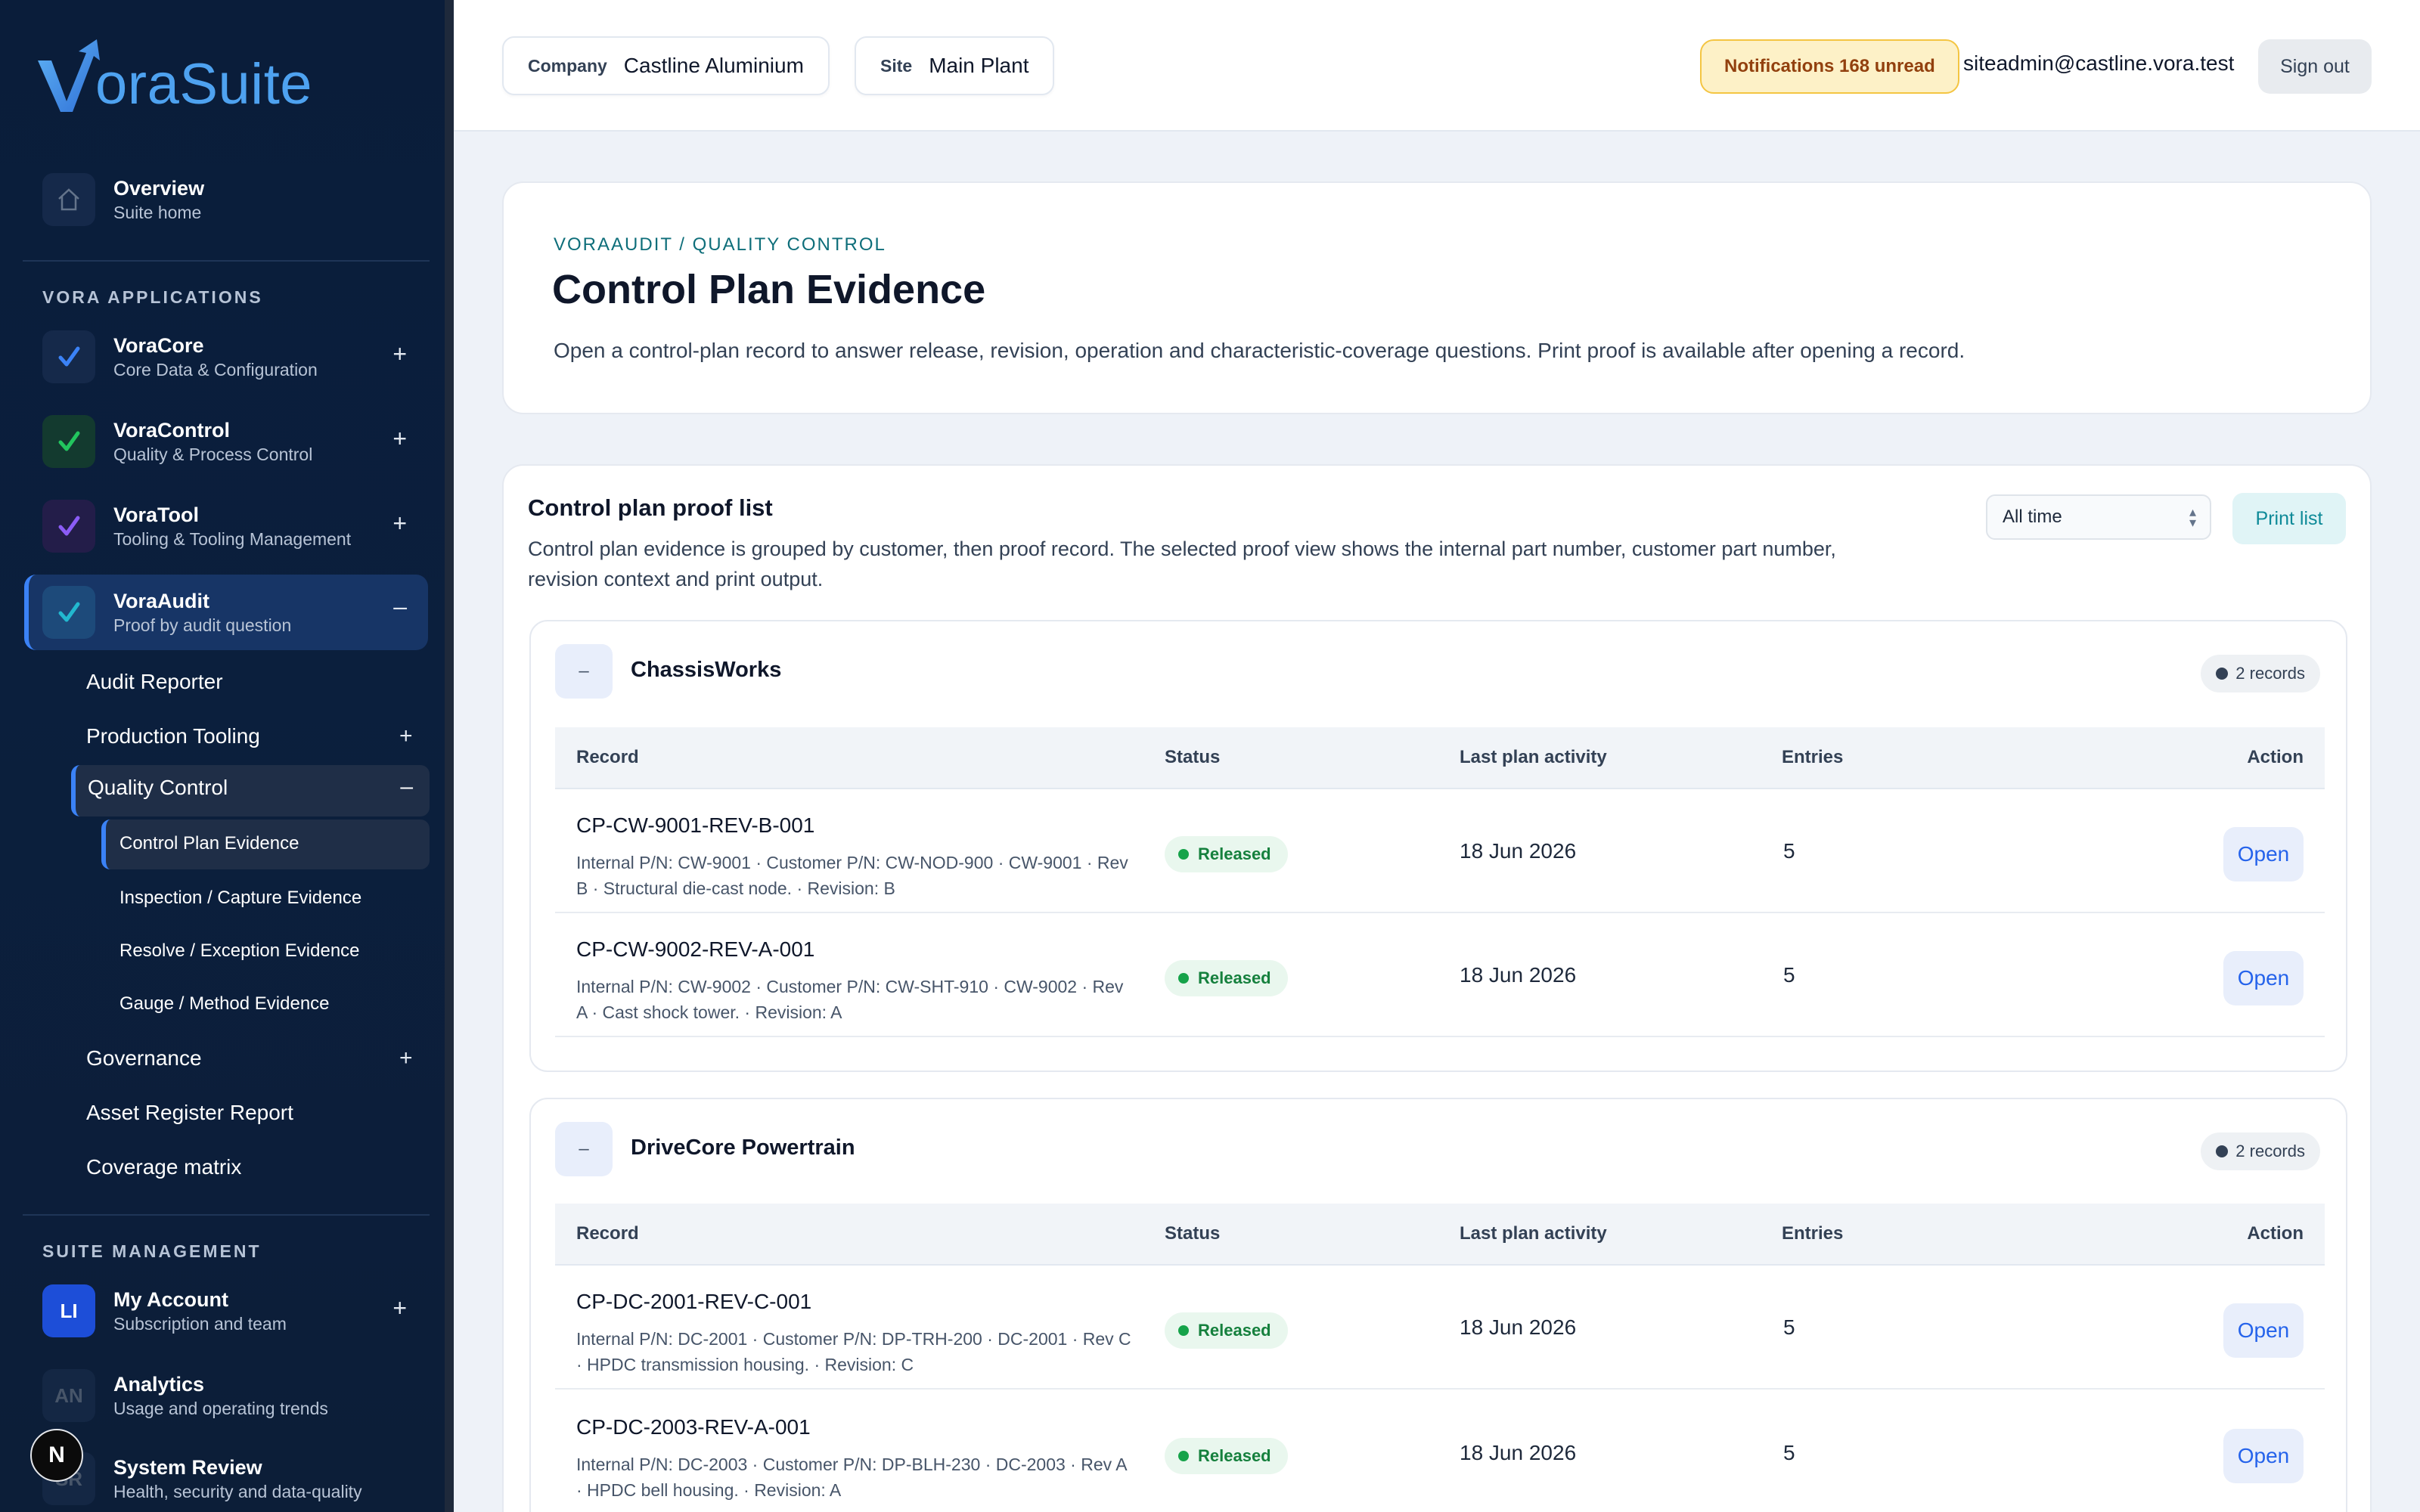 This screenshot has width=2420, height=1512. Describe the element at coordinates (1193, 1233) in the screenshot. I see `col-status: Status` at that location.